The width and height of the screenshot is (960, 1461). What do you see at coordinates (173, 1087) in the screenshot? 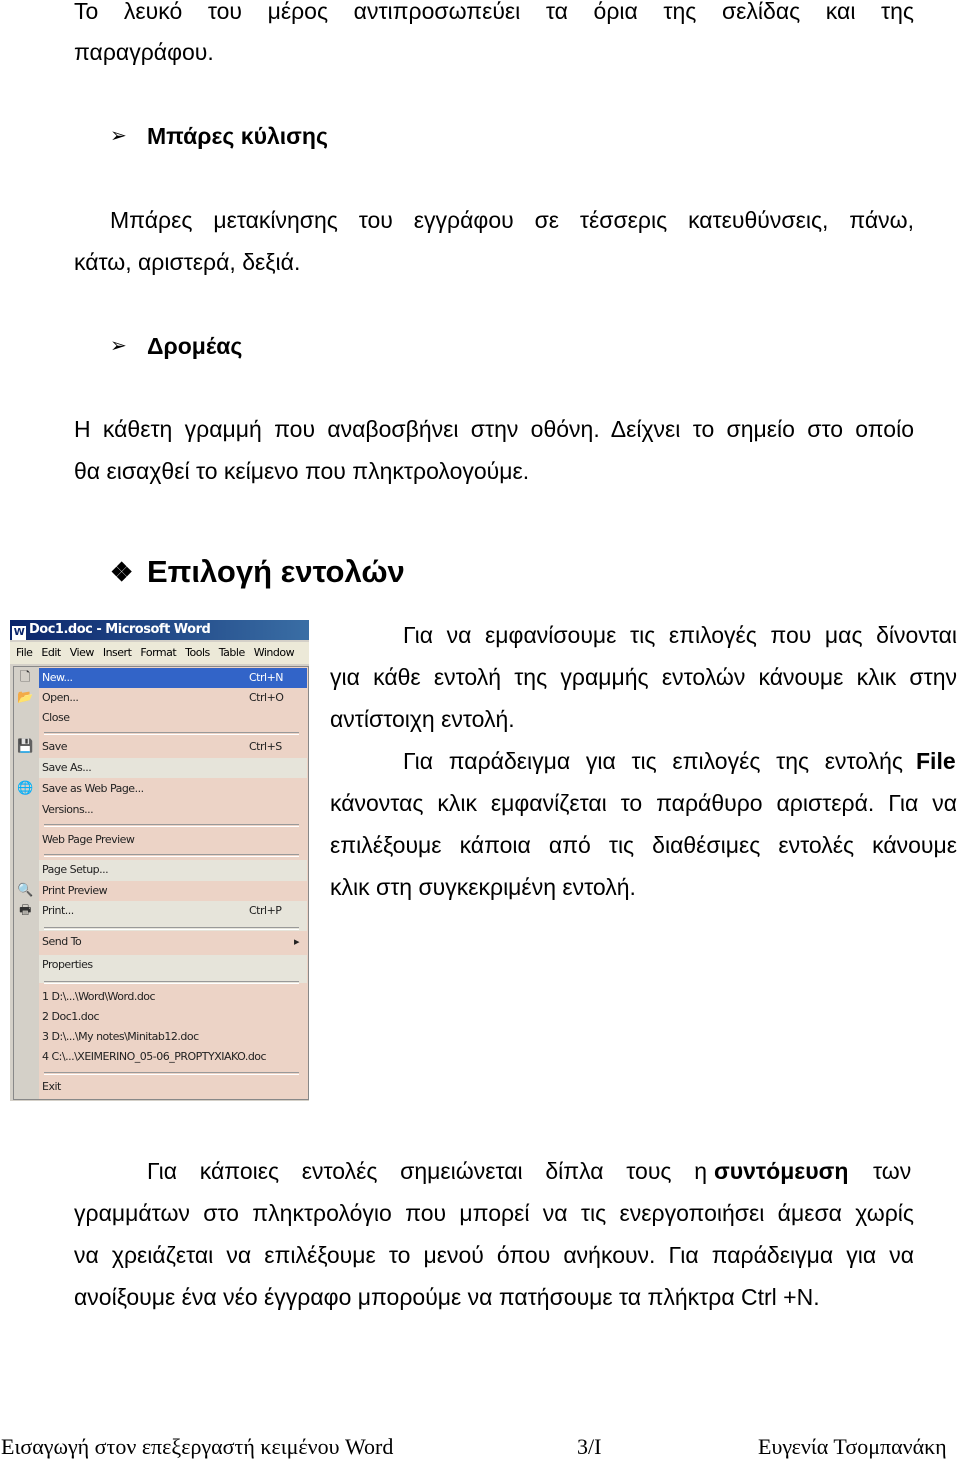
I see `menu-item-exit: Exit` at bounding box center [173, 1087].